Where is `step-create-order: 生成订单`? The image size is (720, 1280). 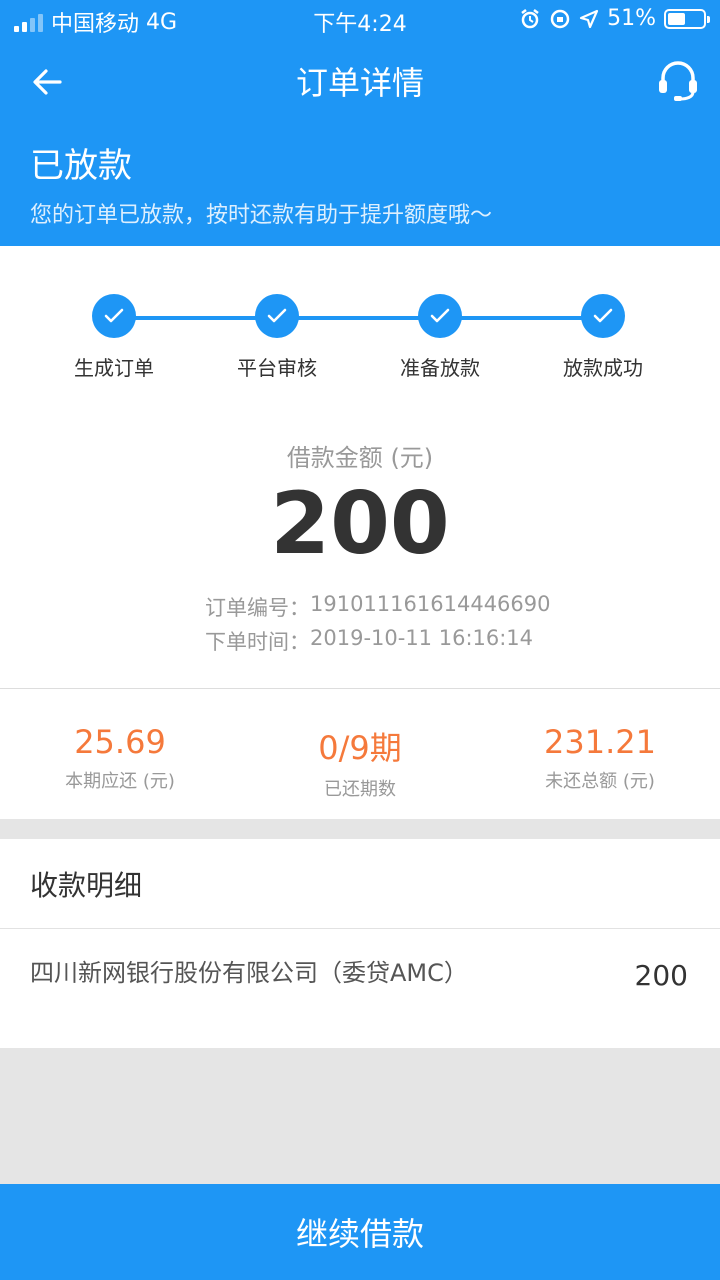 step-create-order: 生成订单 is located at coordinates (114, 337).